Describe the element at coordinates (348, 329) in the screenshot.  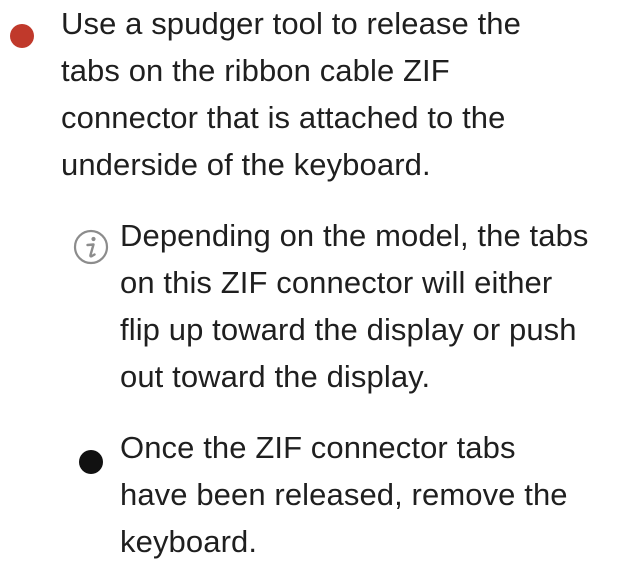
I see `bullet-2-line-3: flip up toward the display or push` at that location.